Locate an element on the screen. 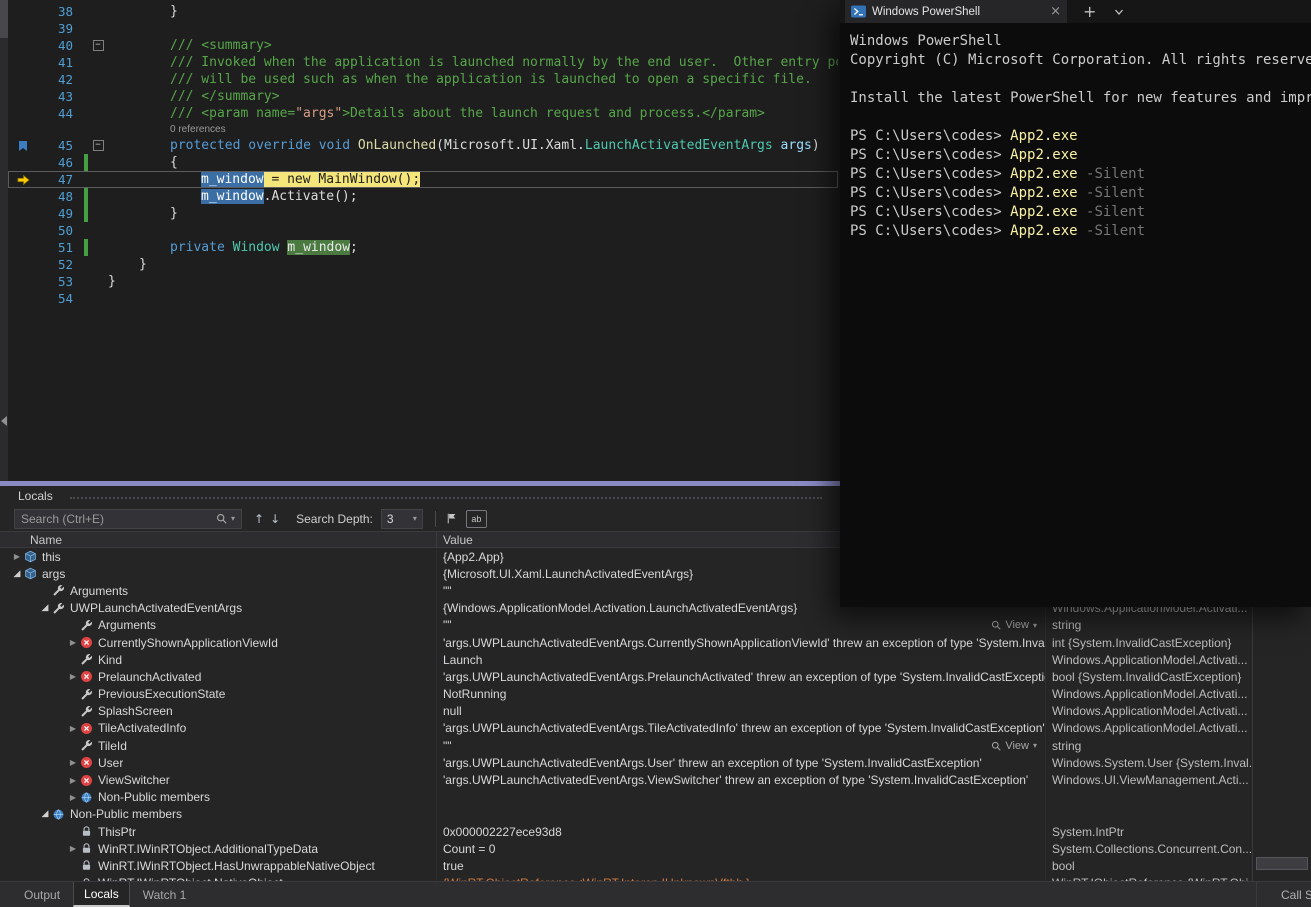 Image resolution: width=1311 pixels, height=907 pixels. splitter-collapse-icon is located at coordinates (4, 421).